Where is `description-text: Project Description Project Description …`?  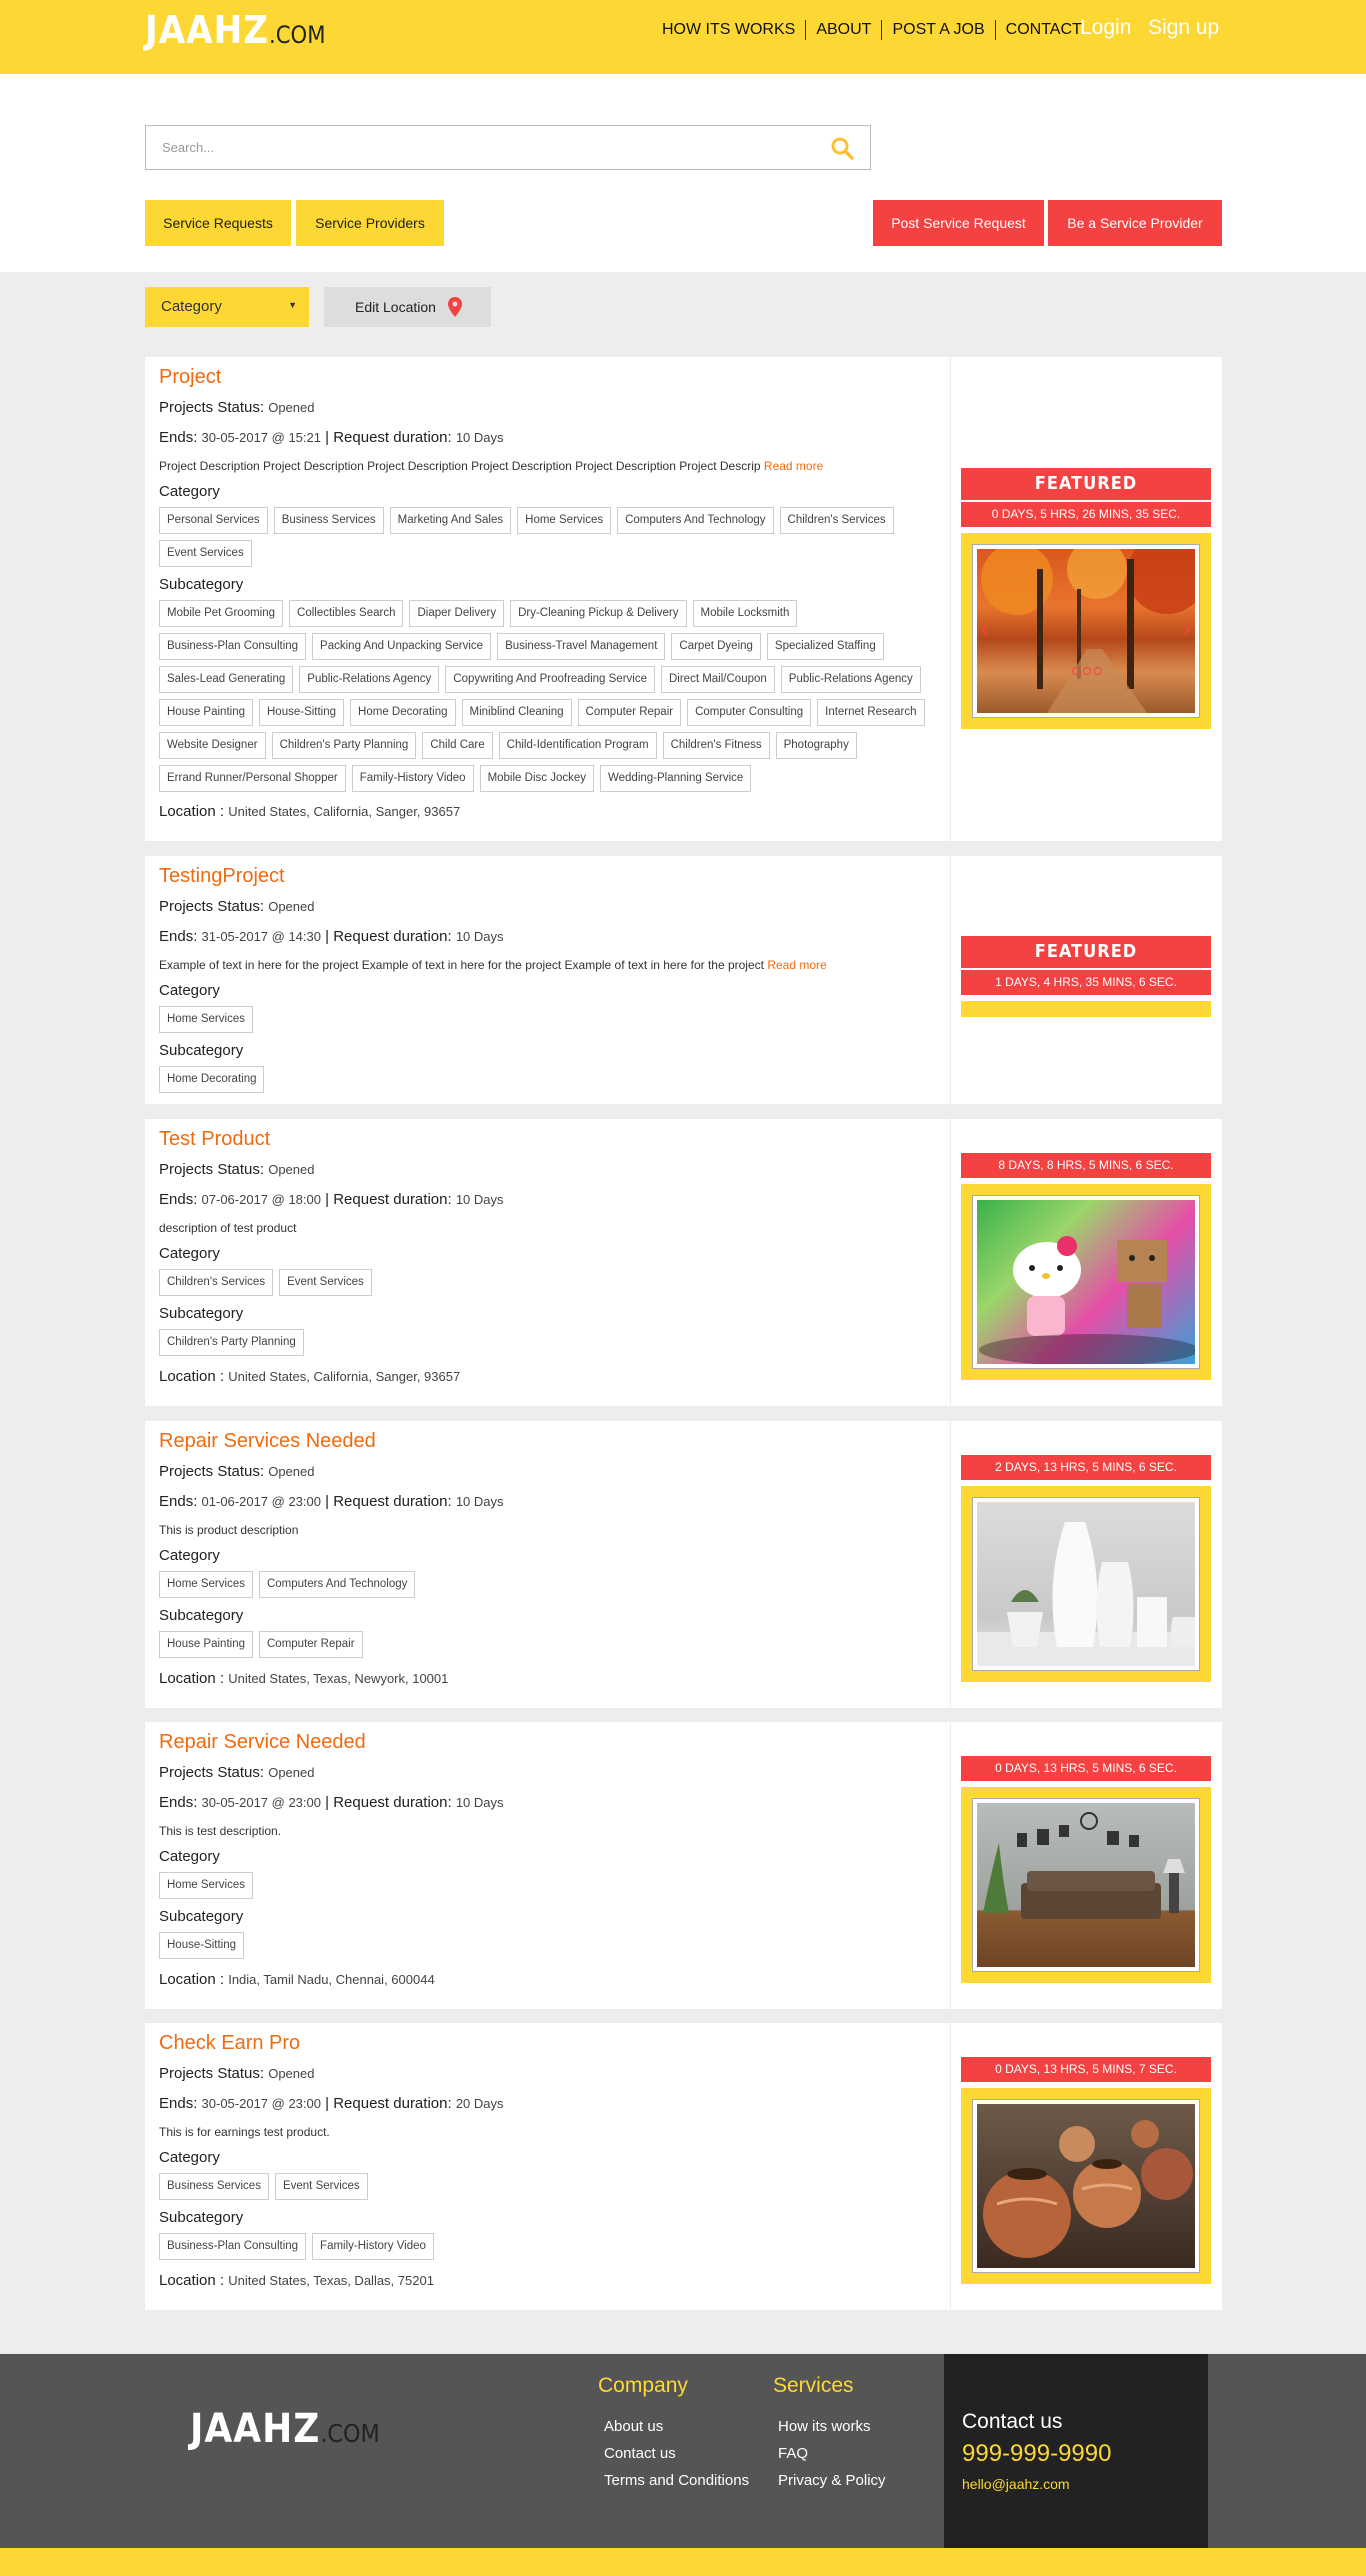 description-text: Project Description Project Description … is located at coordinates (460, 466).